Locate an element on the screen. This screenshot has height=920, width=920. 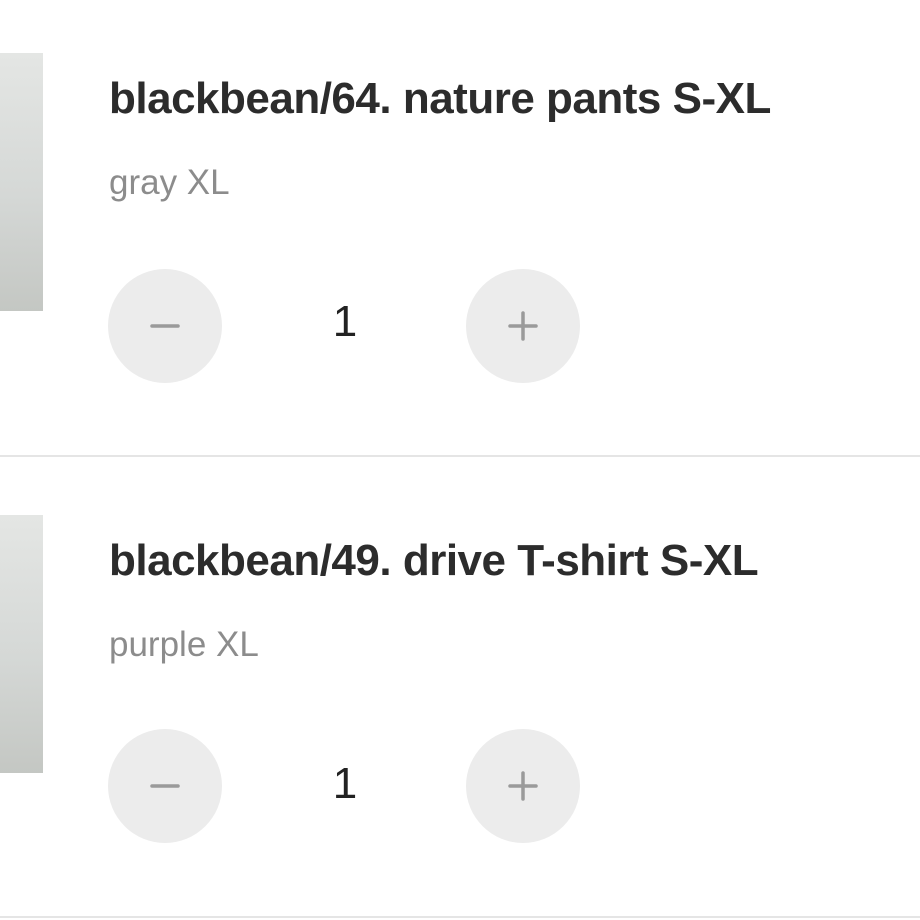
product-title: blackbean/64. nature pants S-XL is located at coordinates (440, 99).